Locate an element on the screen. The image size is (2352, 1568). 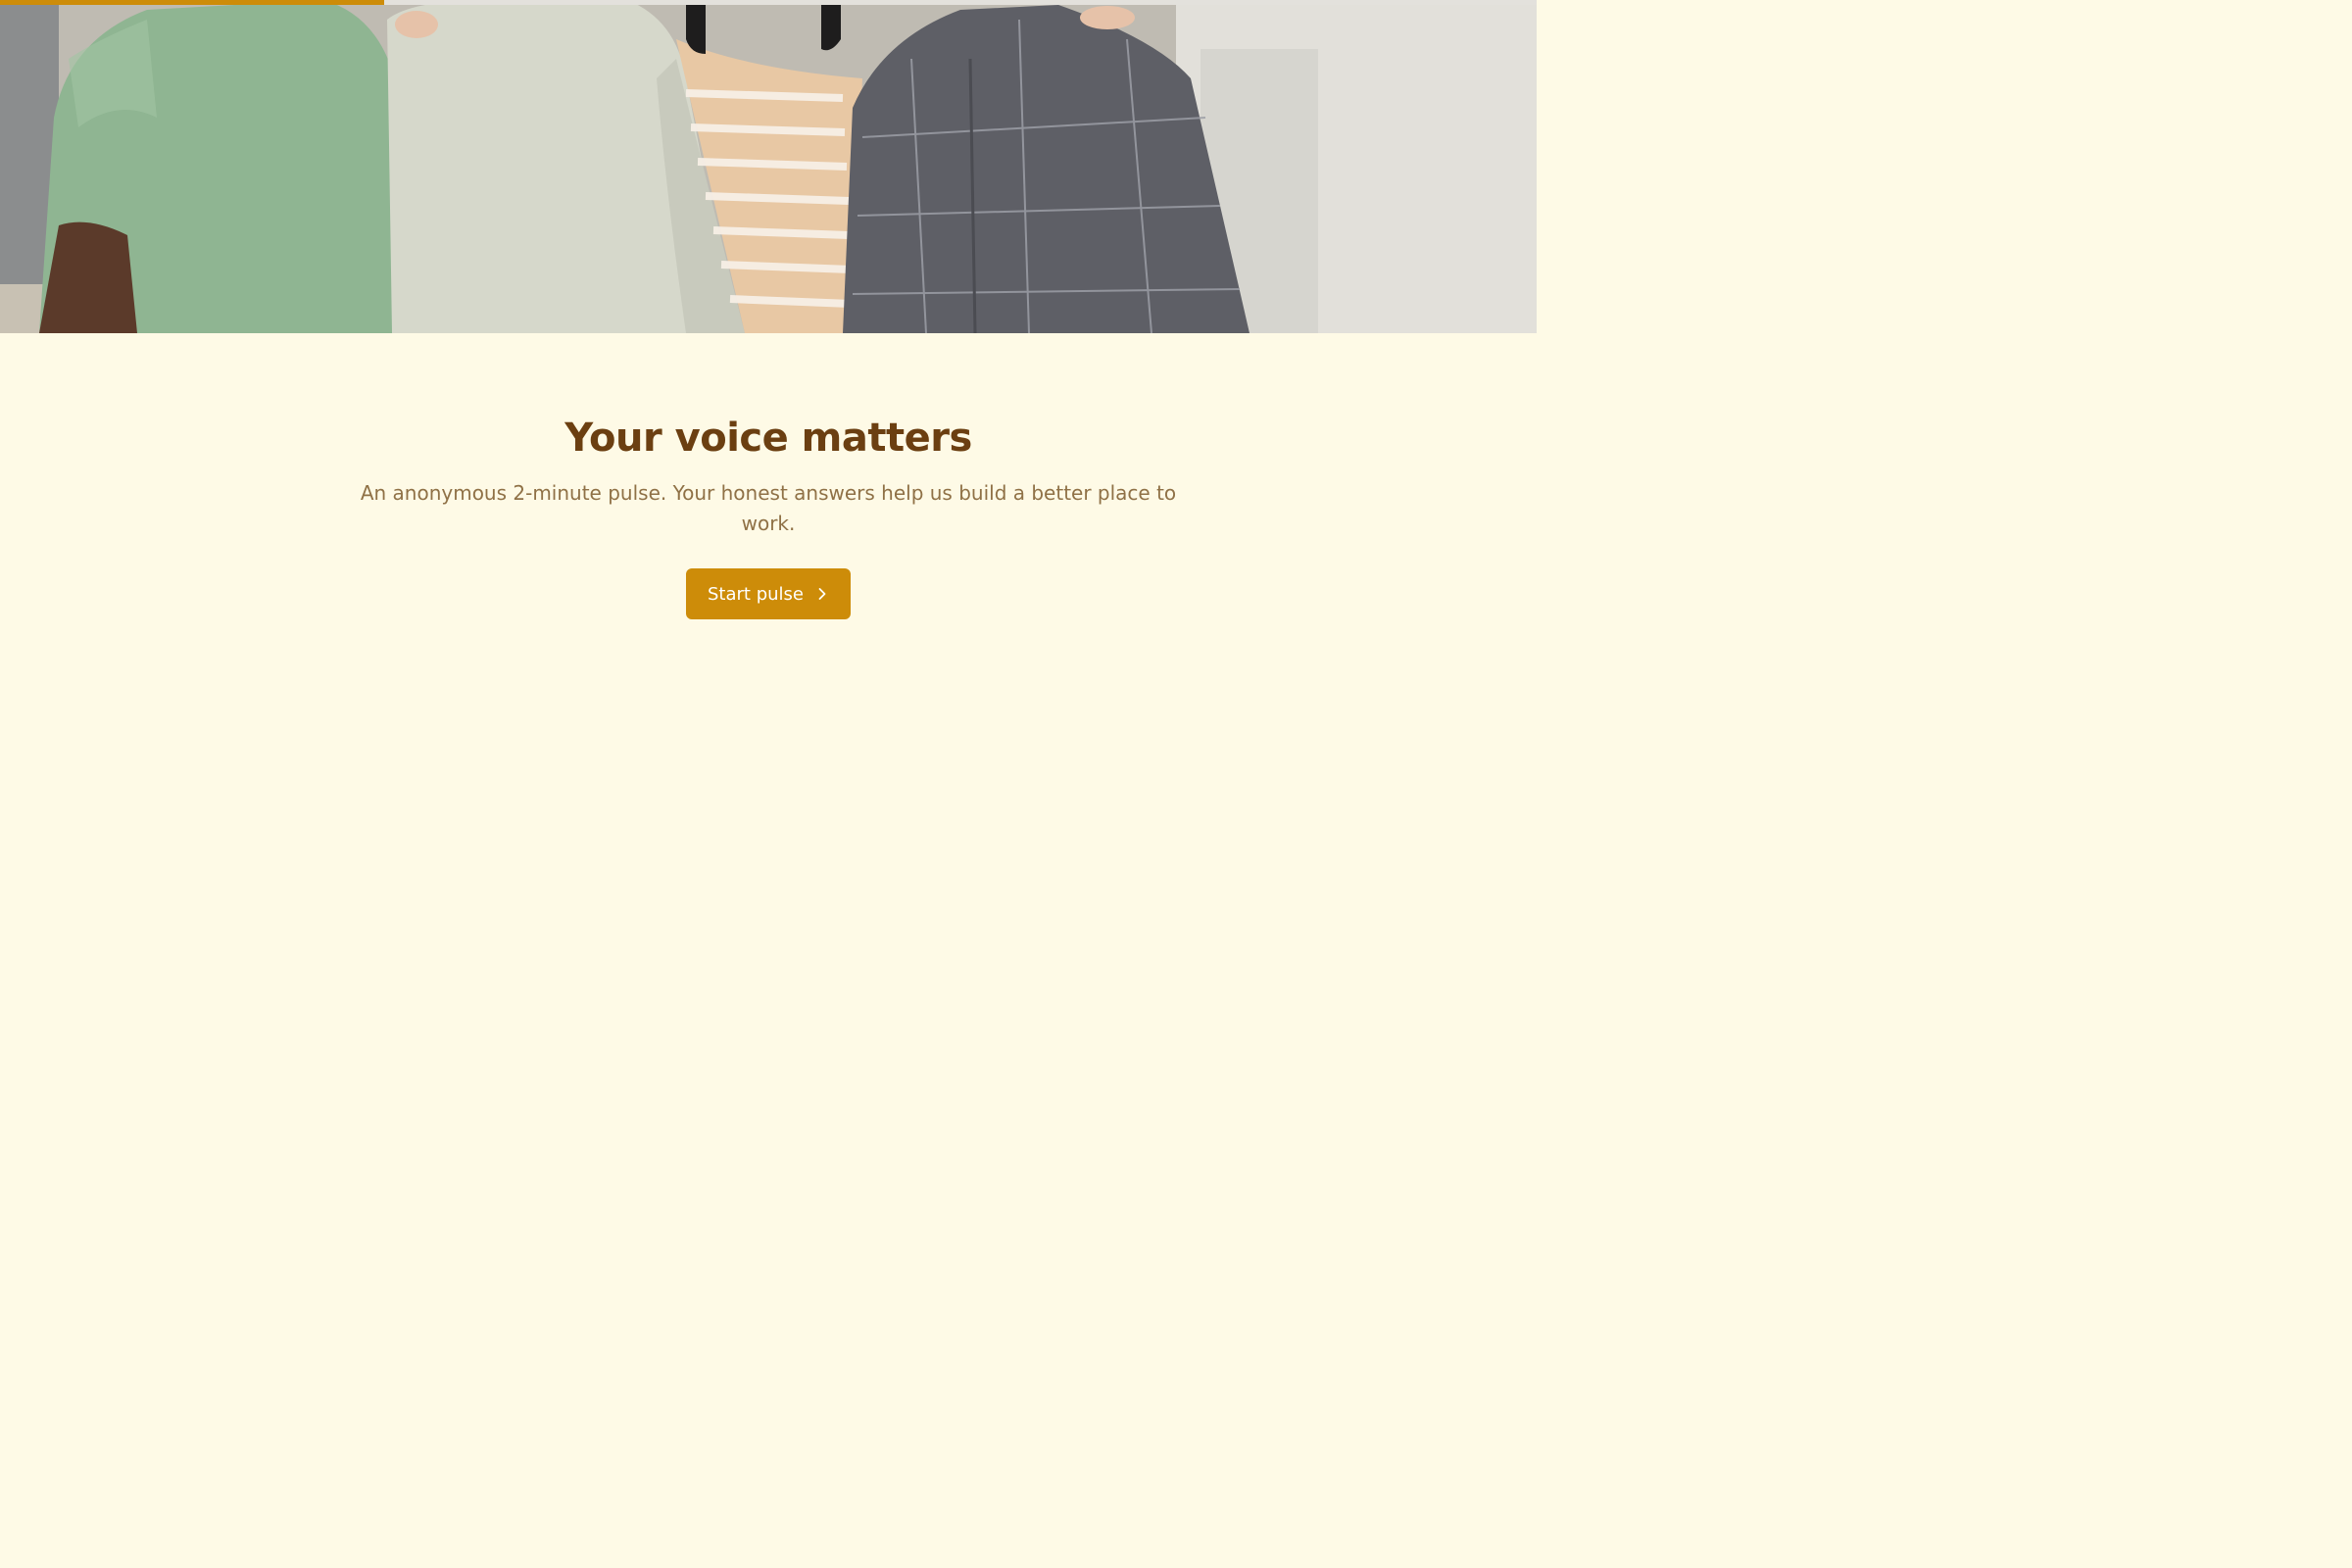
chevron-right-icon is located at coordinates (822, 594).